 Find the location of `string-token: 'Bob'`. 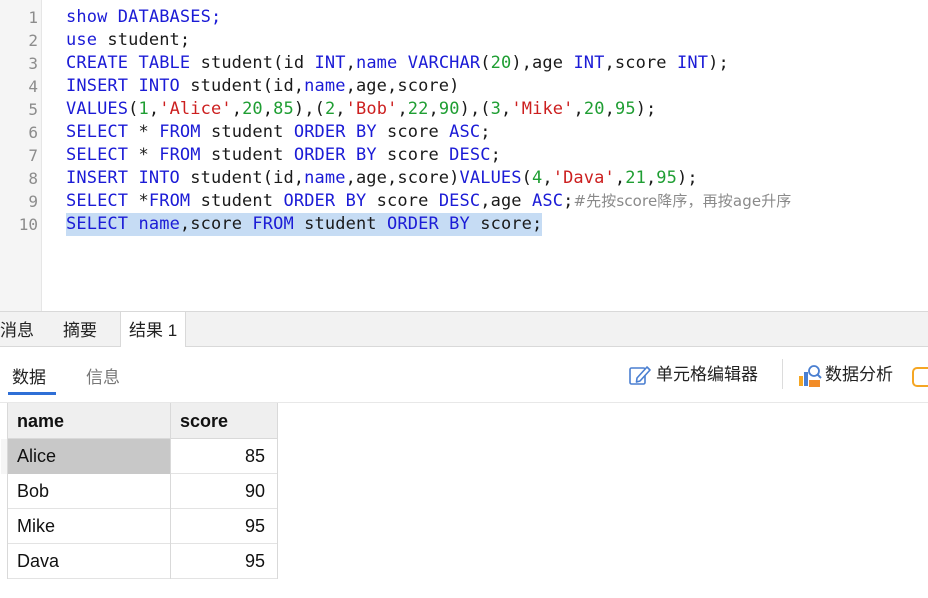

string-token: 'Bob' is located at coordinates (371, 109).